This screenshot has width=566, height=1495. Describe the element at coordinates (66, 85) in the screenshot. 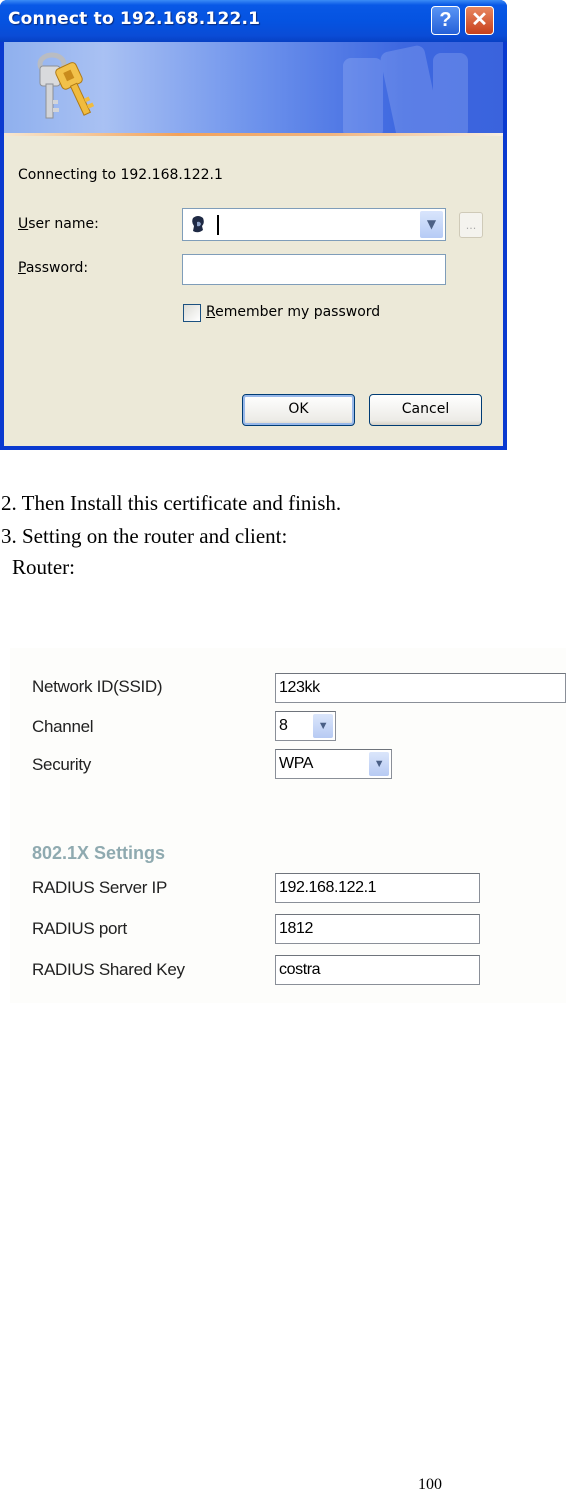

I see `keys-icon` at that location.